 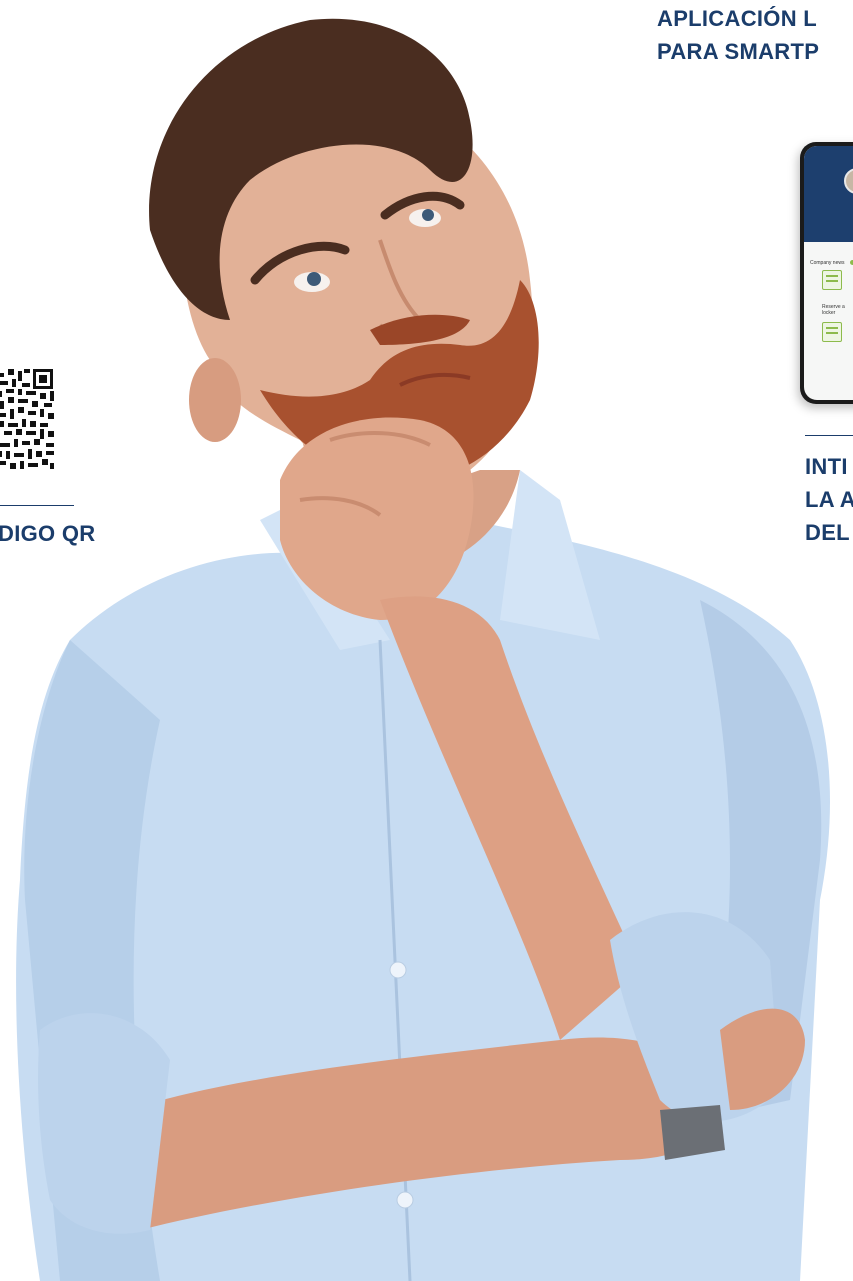 I want to click on side-heading-line-3: DEL, so click(x=827, y=532).